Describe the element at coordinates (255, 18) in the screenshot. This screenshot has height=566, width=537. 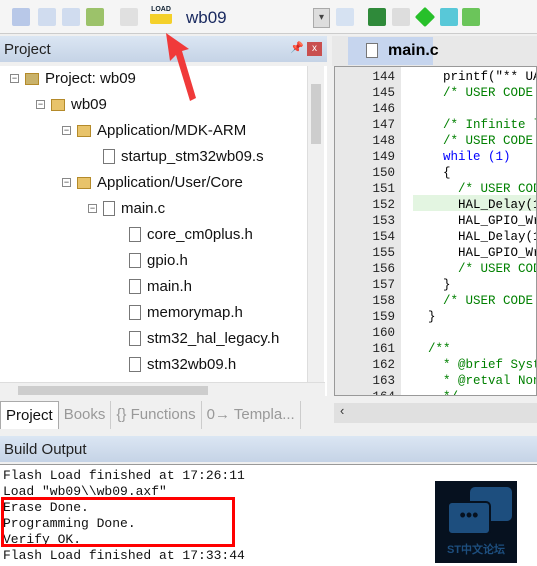
I see `target-select: wb09` at that location.